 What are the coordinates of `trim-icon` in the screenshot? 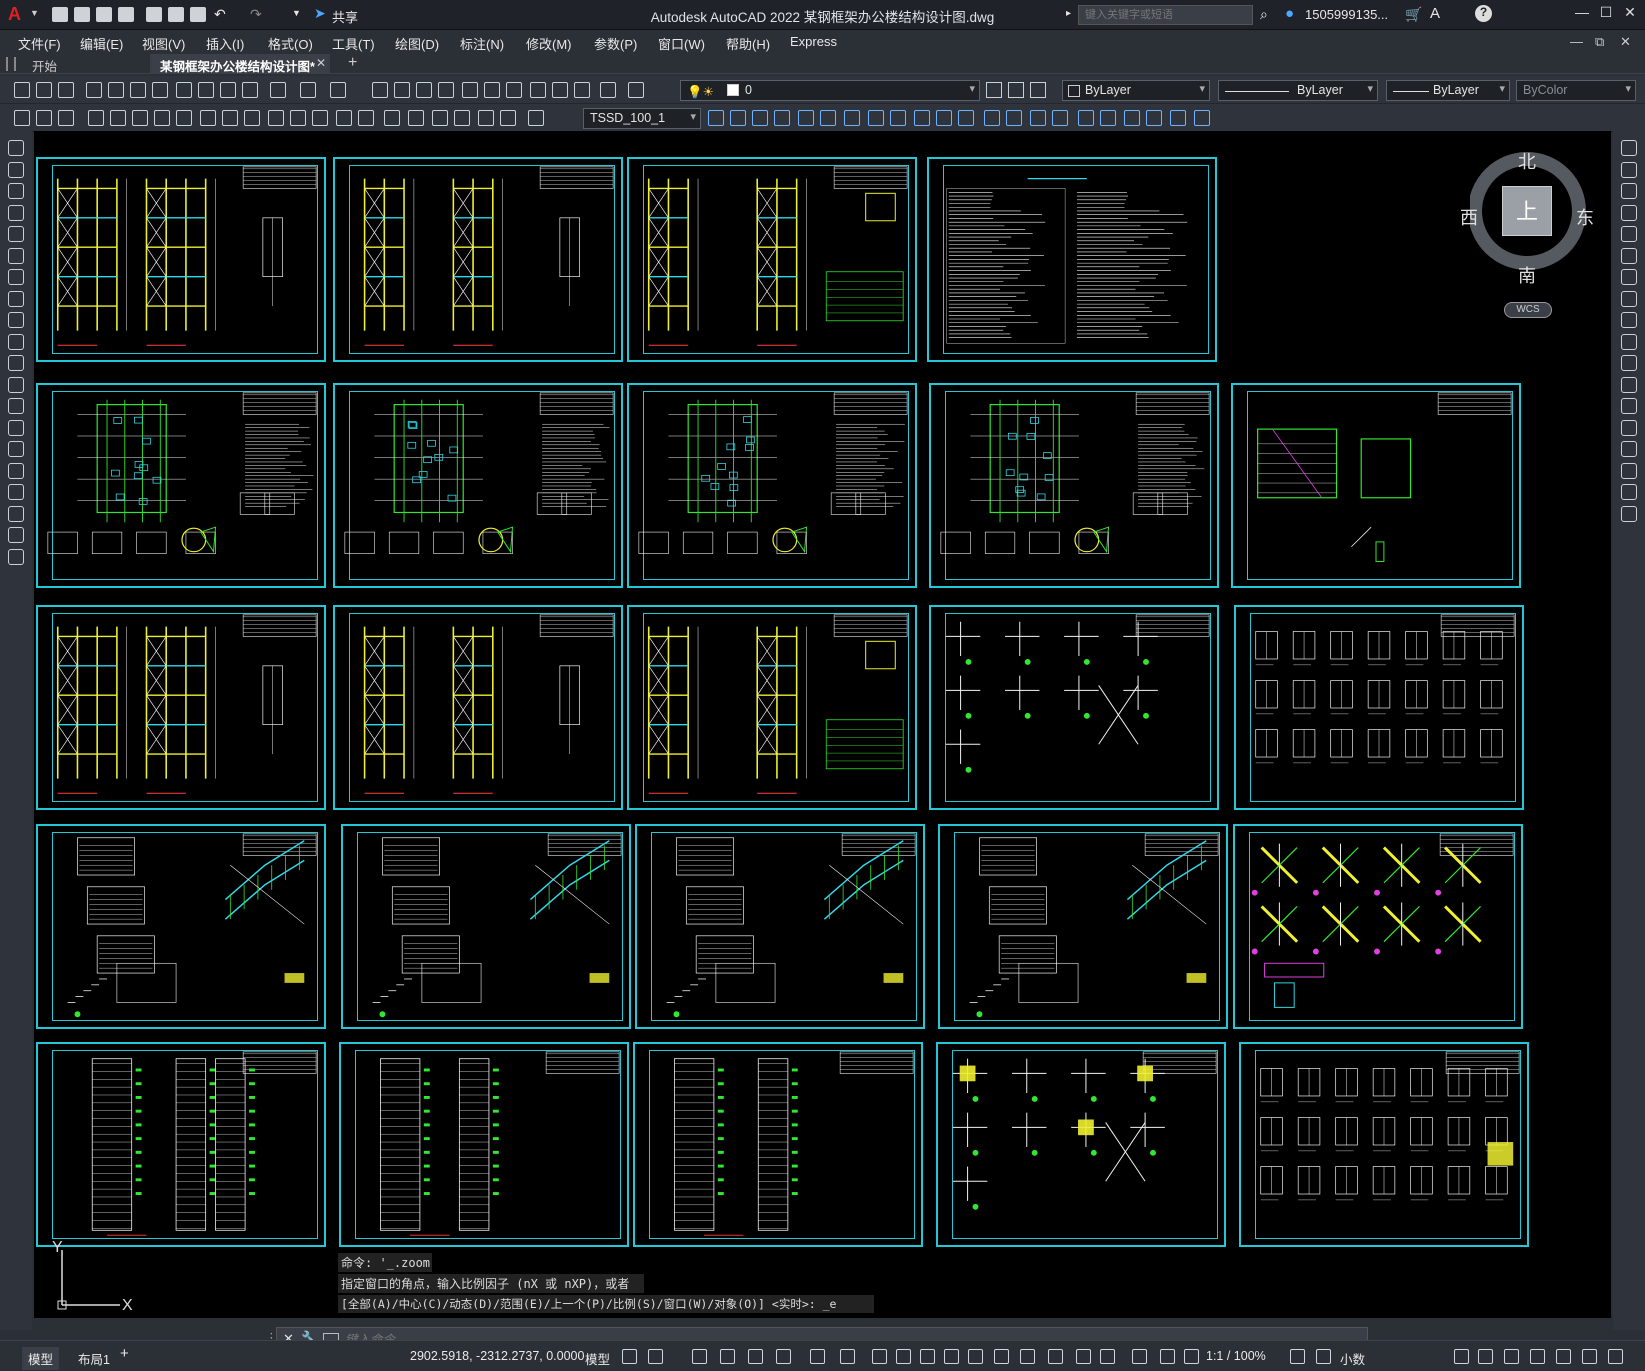 It's located at (1629, 341).